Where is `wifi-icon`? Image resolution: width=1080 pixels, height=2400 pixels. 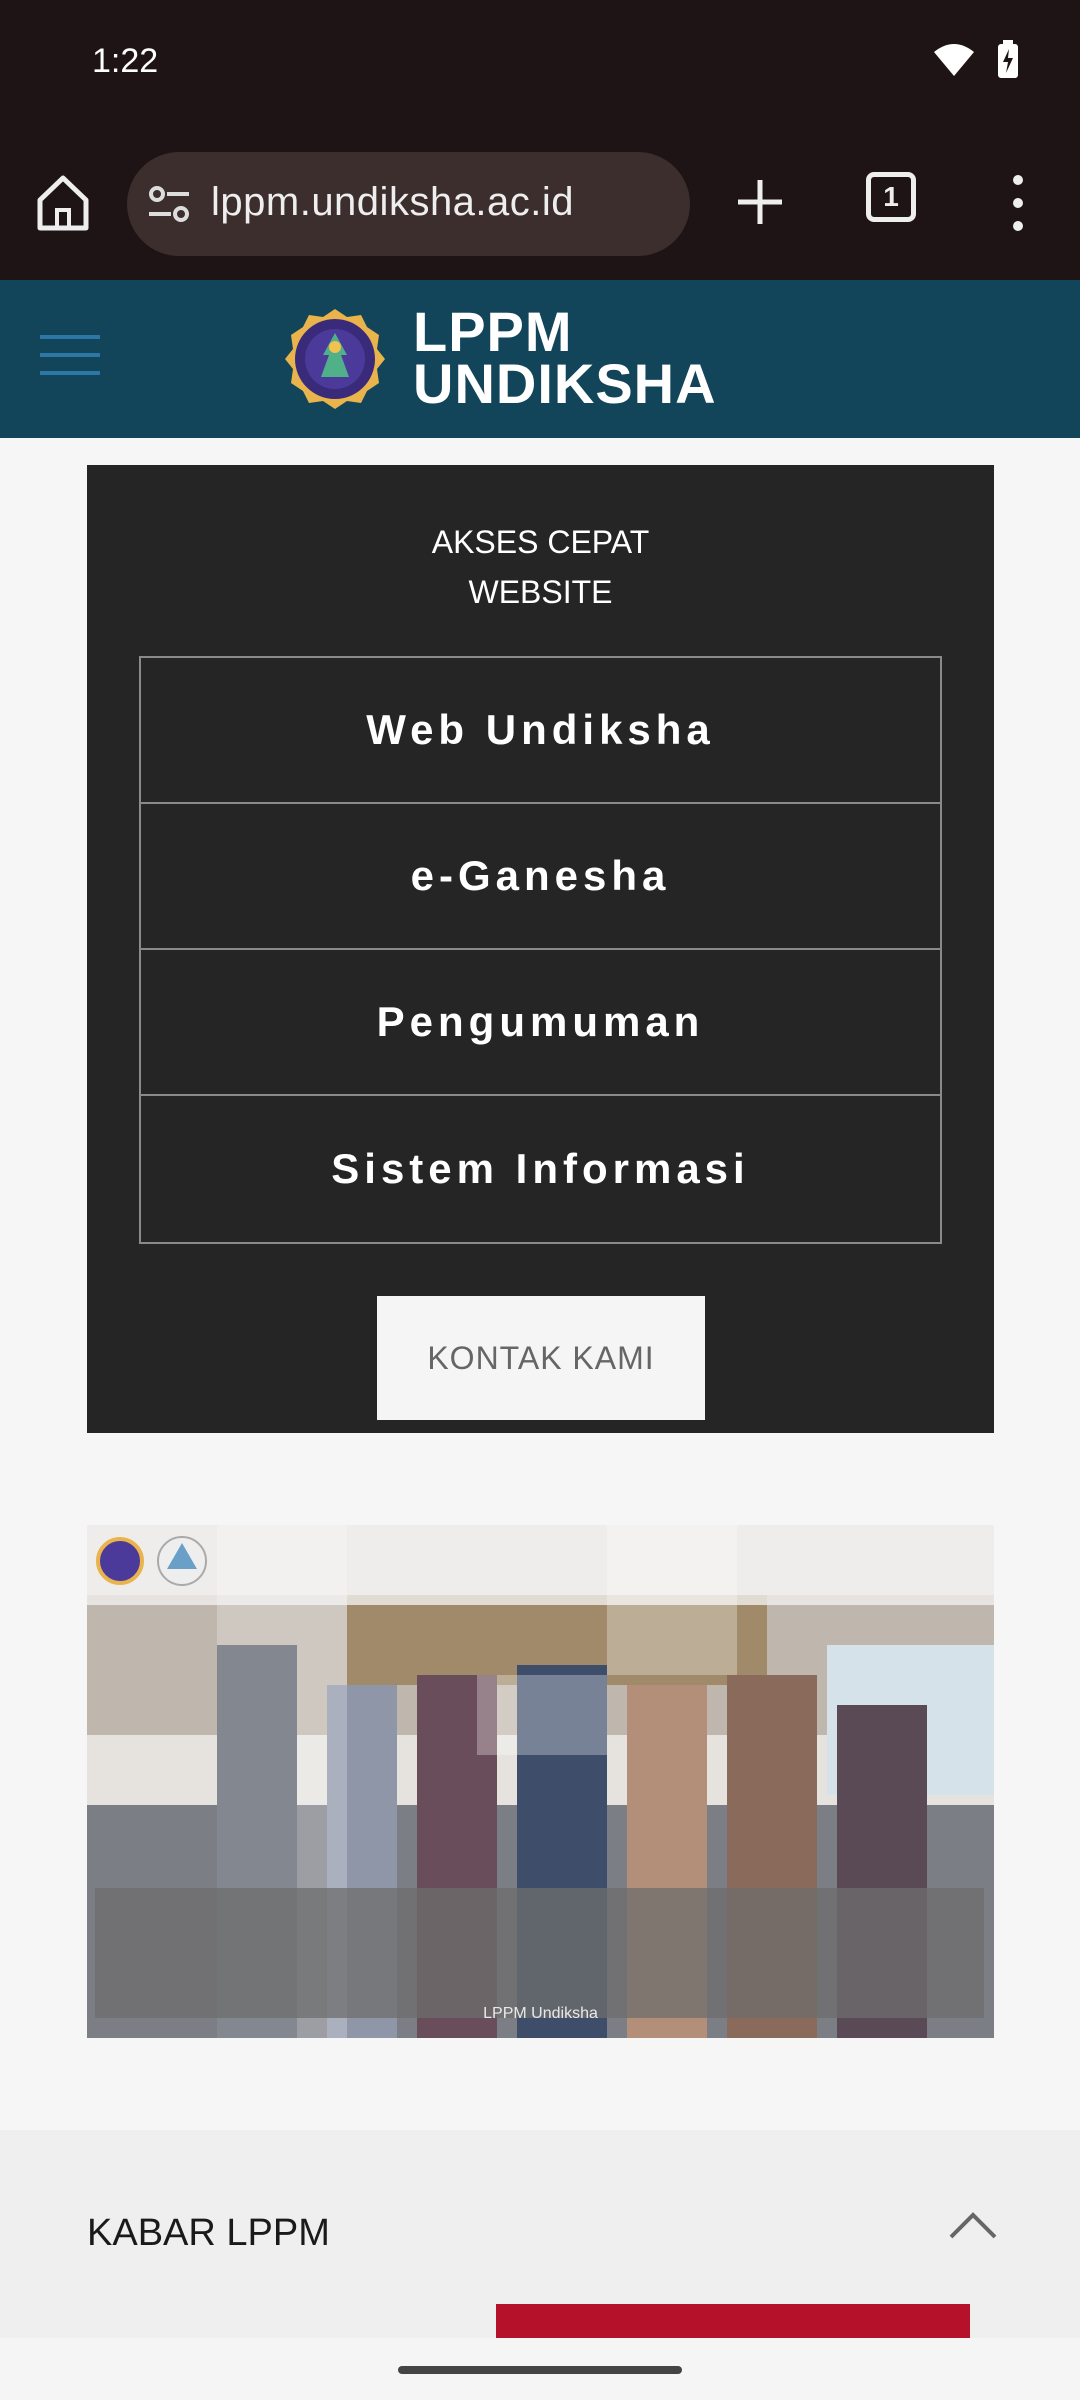
wifi-icon is located at coordinates (954, 60).